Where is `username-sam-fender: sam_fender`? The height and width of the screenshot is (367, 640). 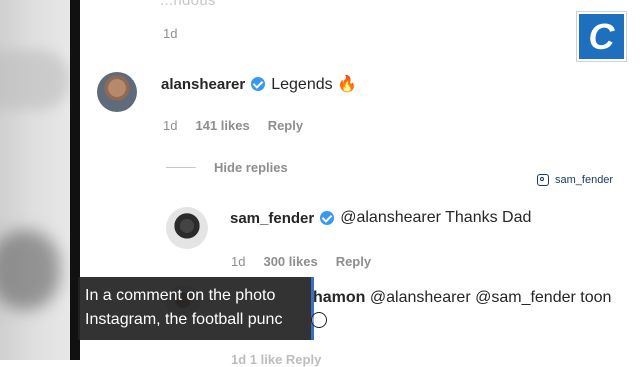
username-sam-fender: sam_fender is located at coordinates (272, 218).